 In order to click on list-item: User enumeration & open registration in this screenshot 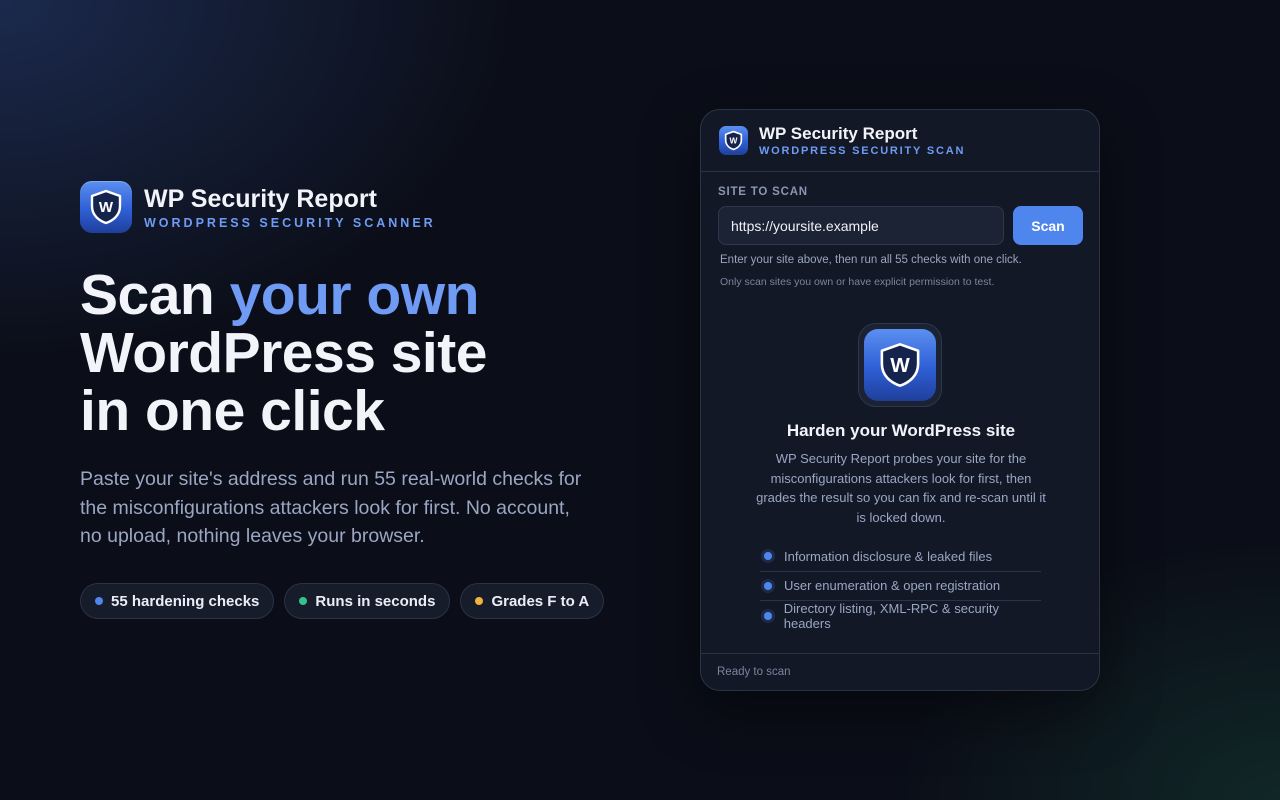, I will do `click(900, 586)`.